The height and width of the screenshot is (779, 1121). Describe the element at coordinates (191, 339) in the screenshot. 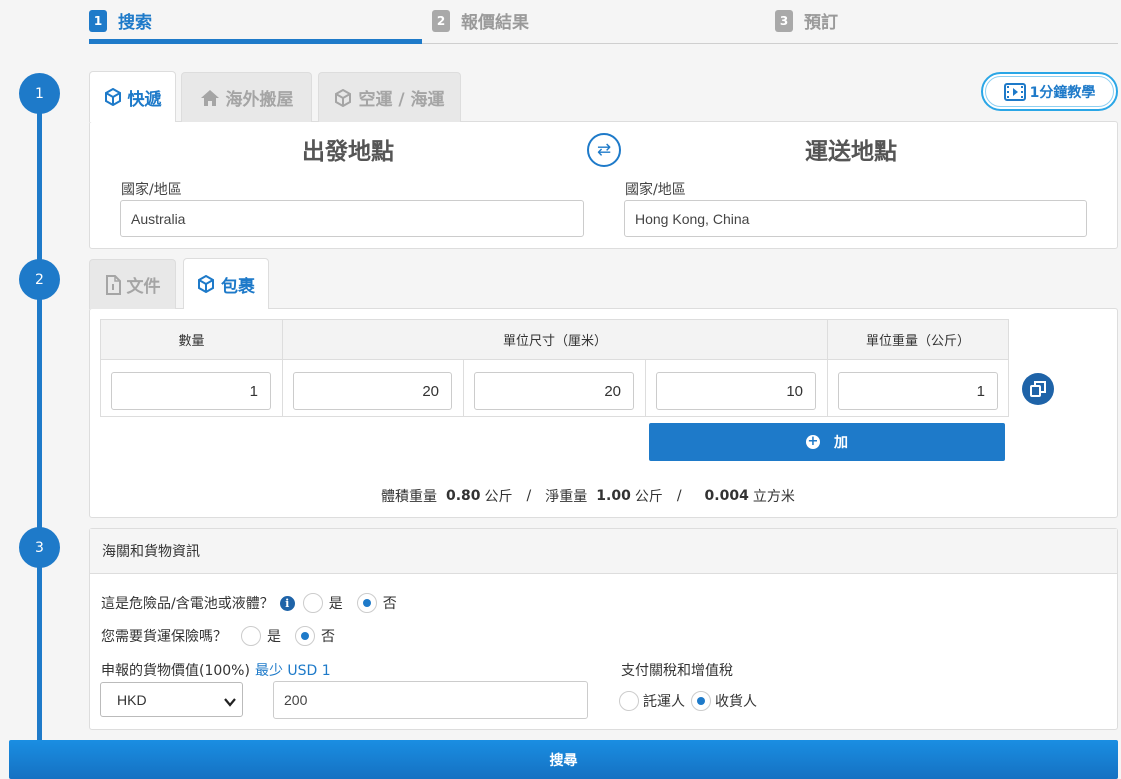

I see `quantity-header: 數量` at that location.